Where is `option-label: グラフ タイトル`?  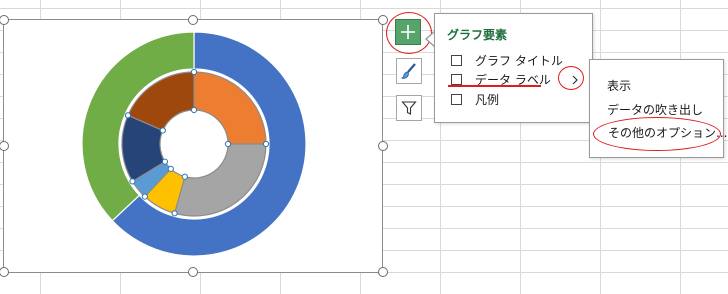 option-label: グラフ タイトル is located at coordinates (519, 61).